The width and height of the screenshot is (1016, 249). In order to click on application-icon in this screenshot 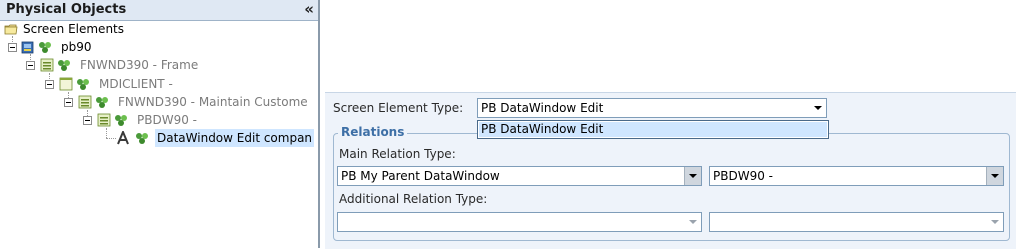, I will do `click(27, 47)`.